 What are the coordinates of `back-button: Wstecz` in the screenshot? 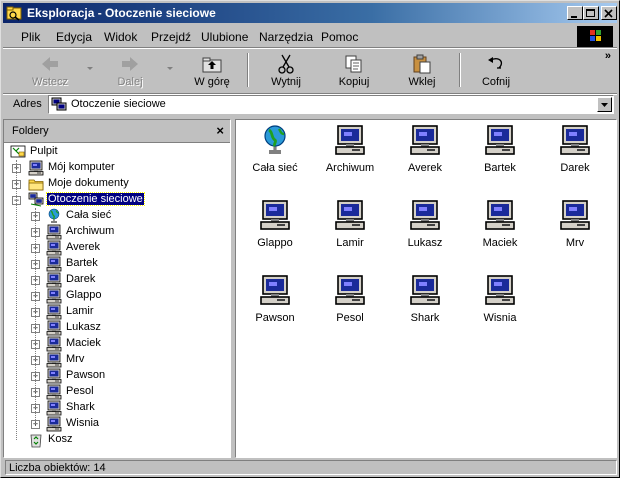 It's located at (50, 71).